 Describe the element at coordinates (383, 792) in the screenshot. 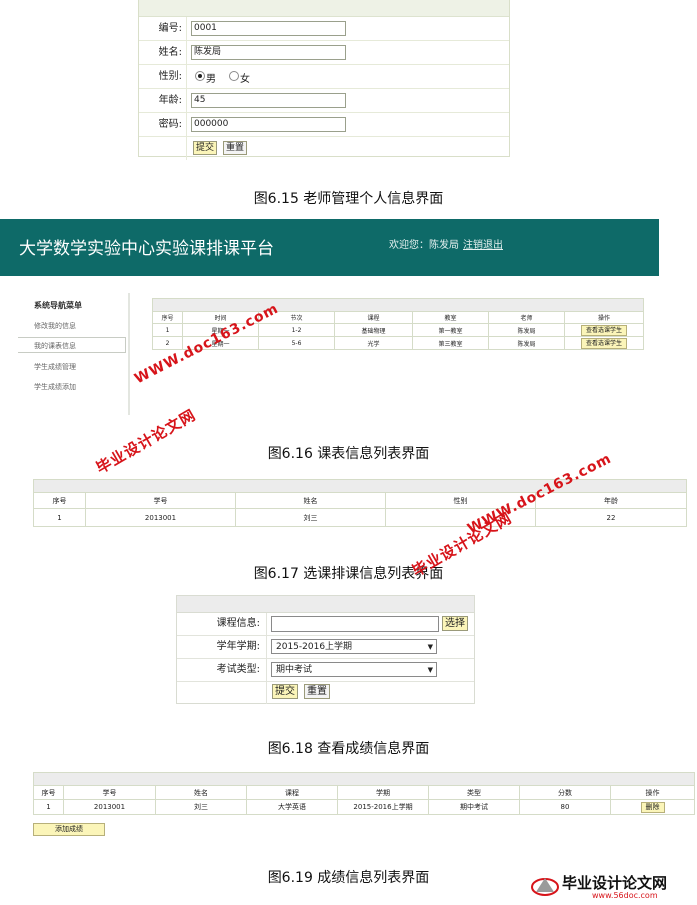

I see `col-header: 学期` at that location.